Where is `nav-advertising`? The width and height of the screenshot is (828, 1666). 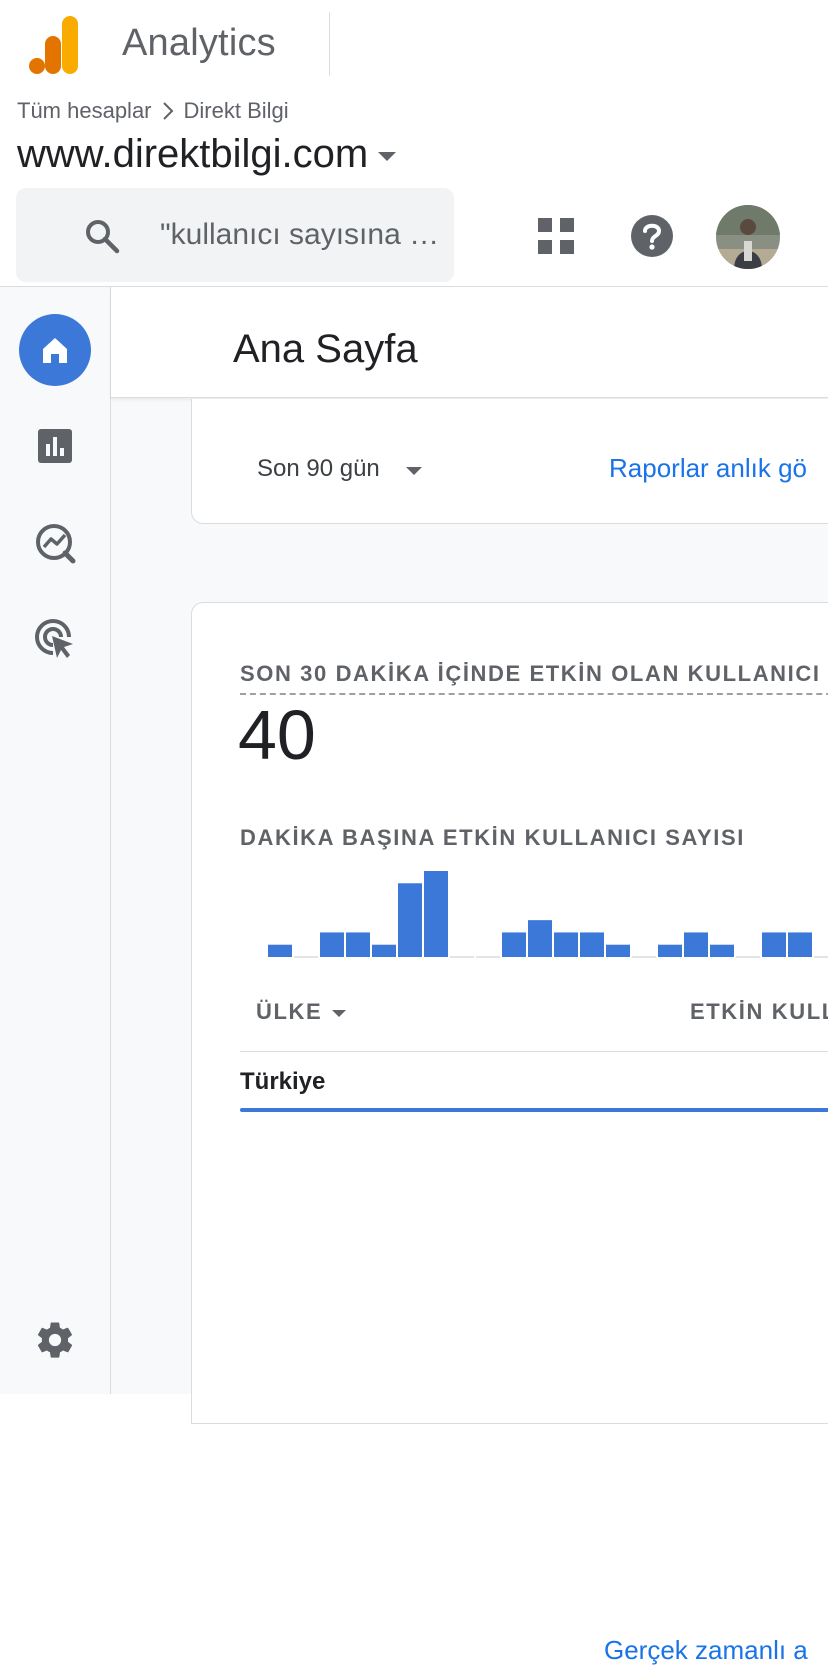
nav-advertising is located at coordinates (55, 639).